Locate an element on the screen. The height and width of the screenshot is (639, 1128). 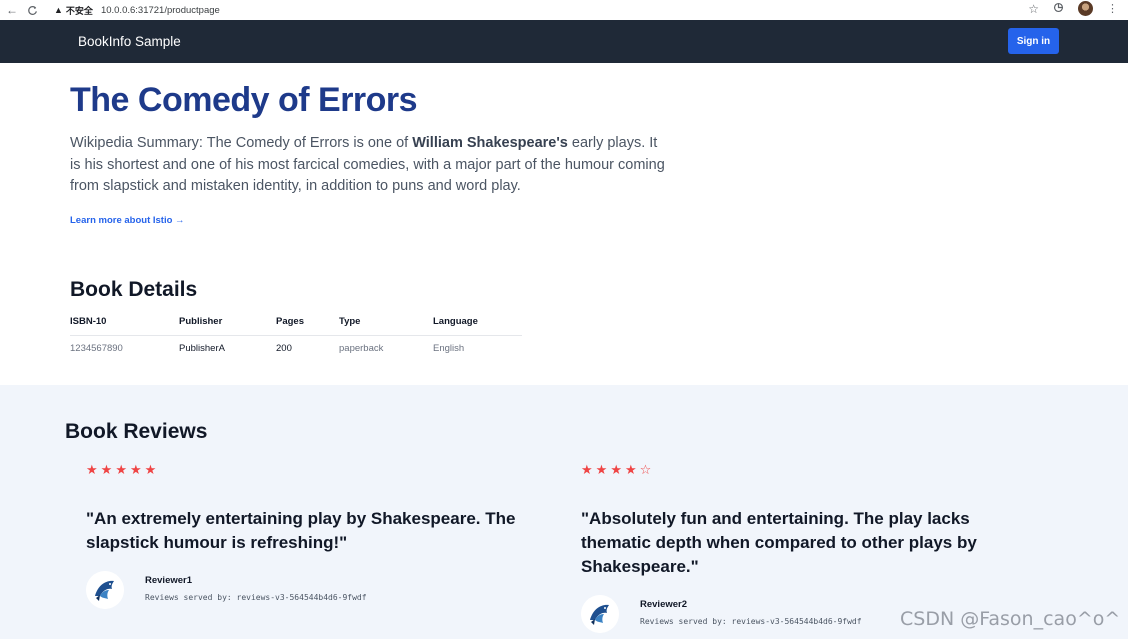
learn-more-link: Learn more about Istio → is located at coordinates (127, 220).